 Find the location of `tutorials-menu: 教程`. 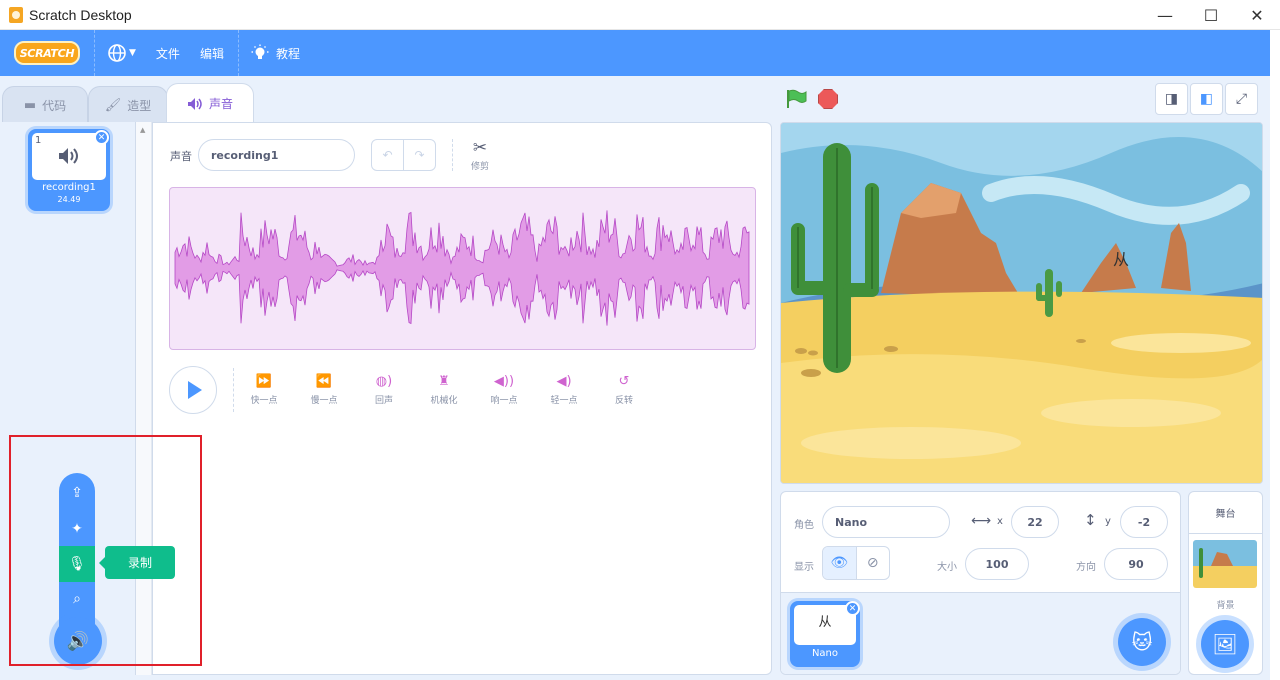

tutorials-menu: 教程 is located at coordinates (275, 53).